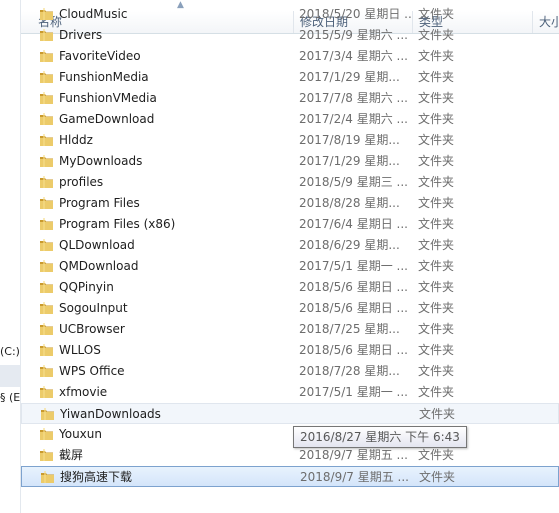  What do you see at coordinates (357, 414) in the screenshot?
I see `file-date` at bounding box center [357, 414].